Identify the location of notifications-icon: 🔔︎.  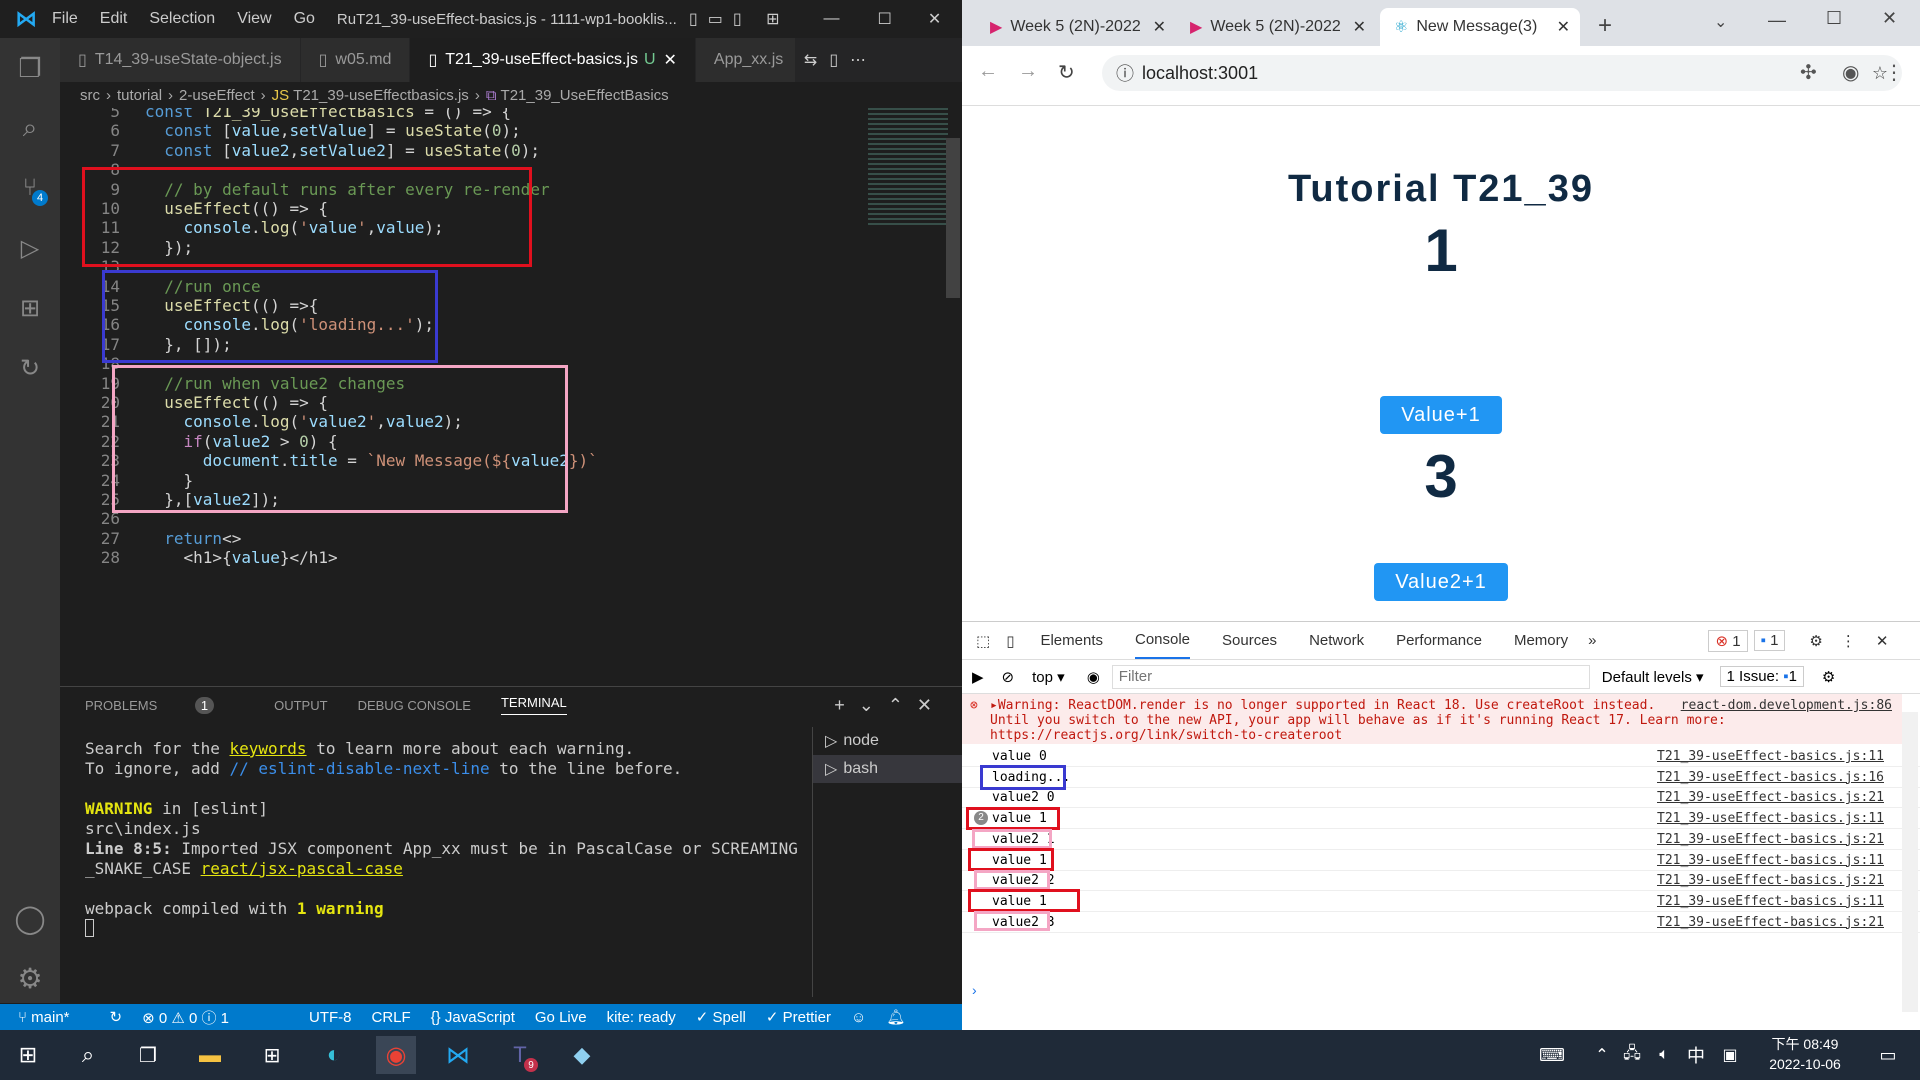
(895, 1017).